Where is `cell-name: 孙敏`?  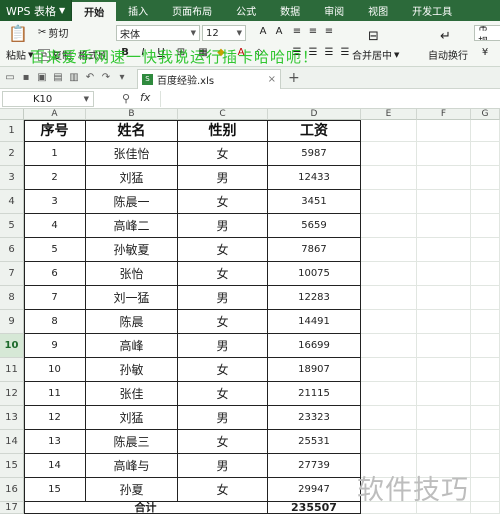 cell-name: 孙敏 is located at coordinates (132, 370).